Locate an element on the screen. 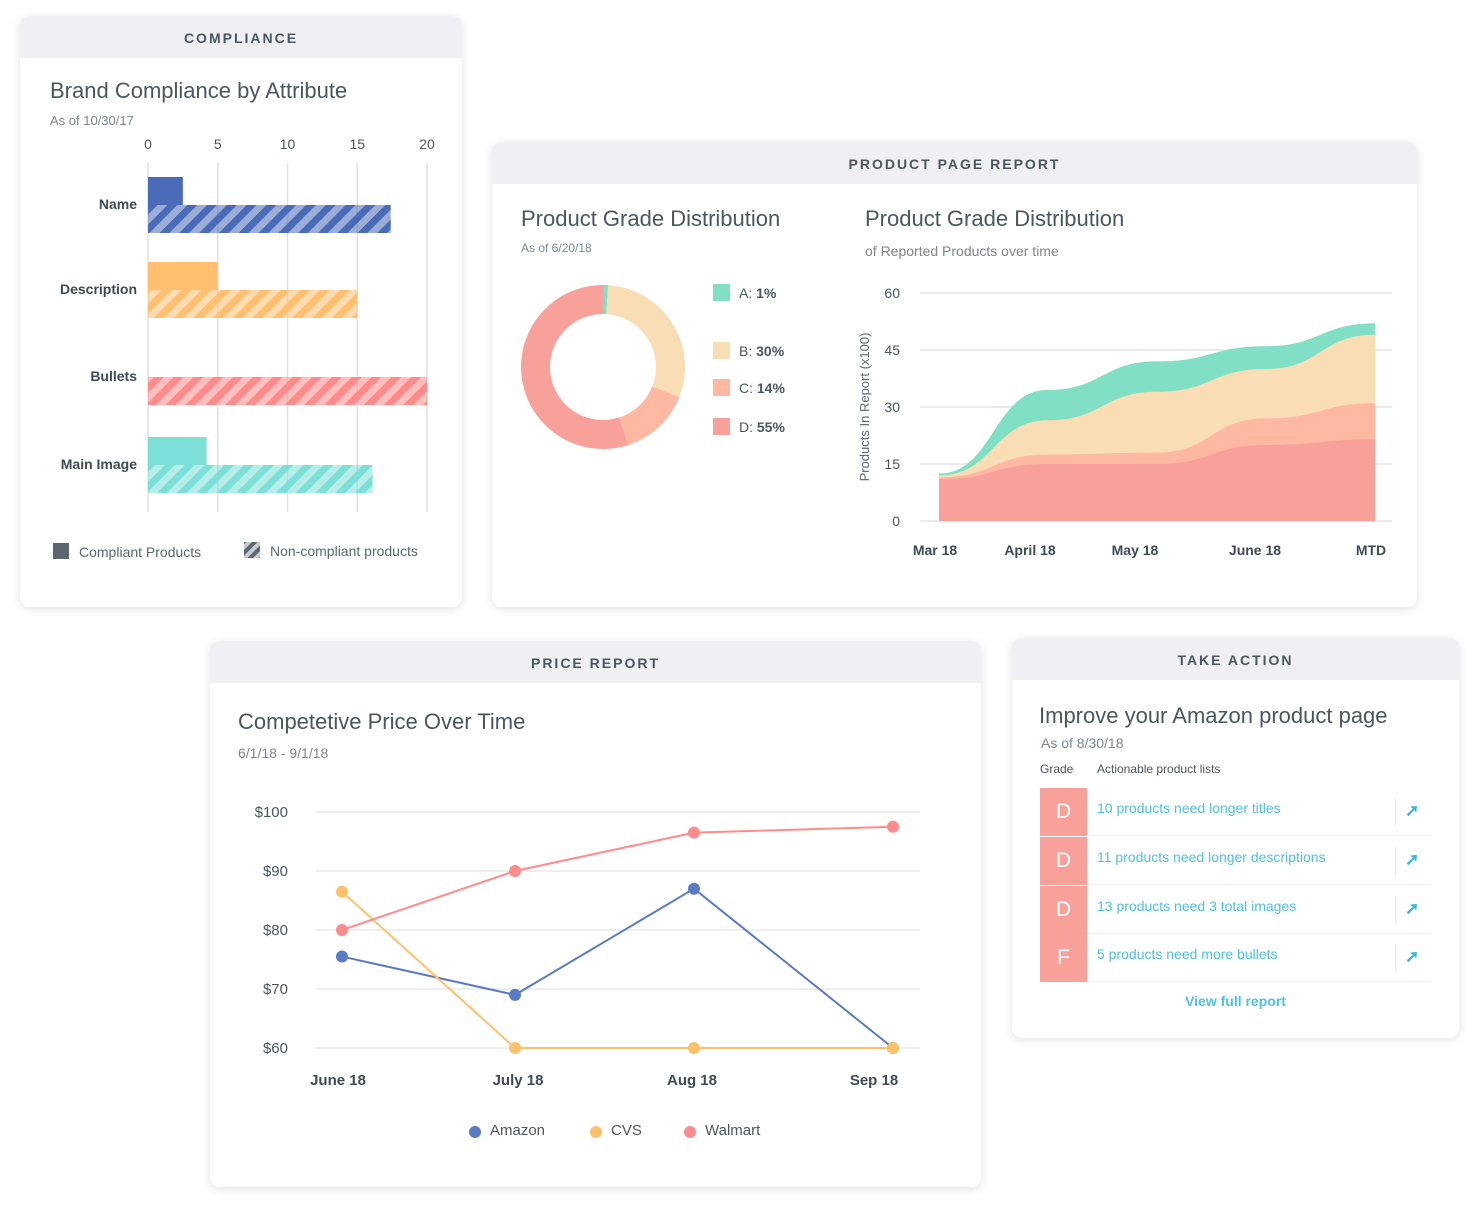 The image size is (1480, 1212). col-lists-label: Actionable product lists is located at coordinates (1159, 769).